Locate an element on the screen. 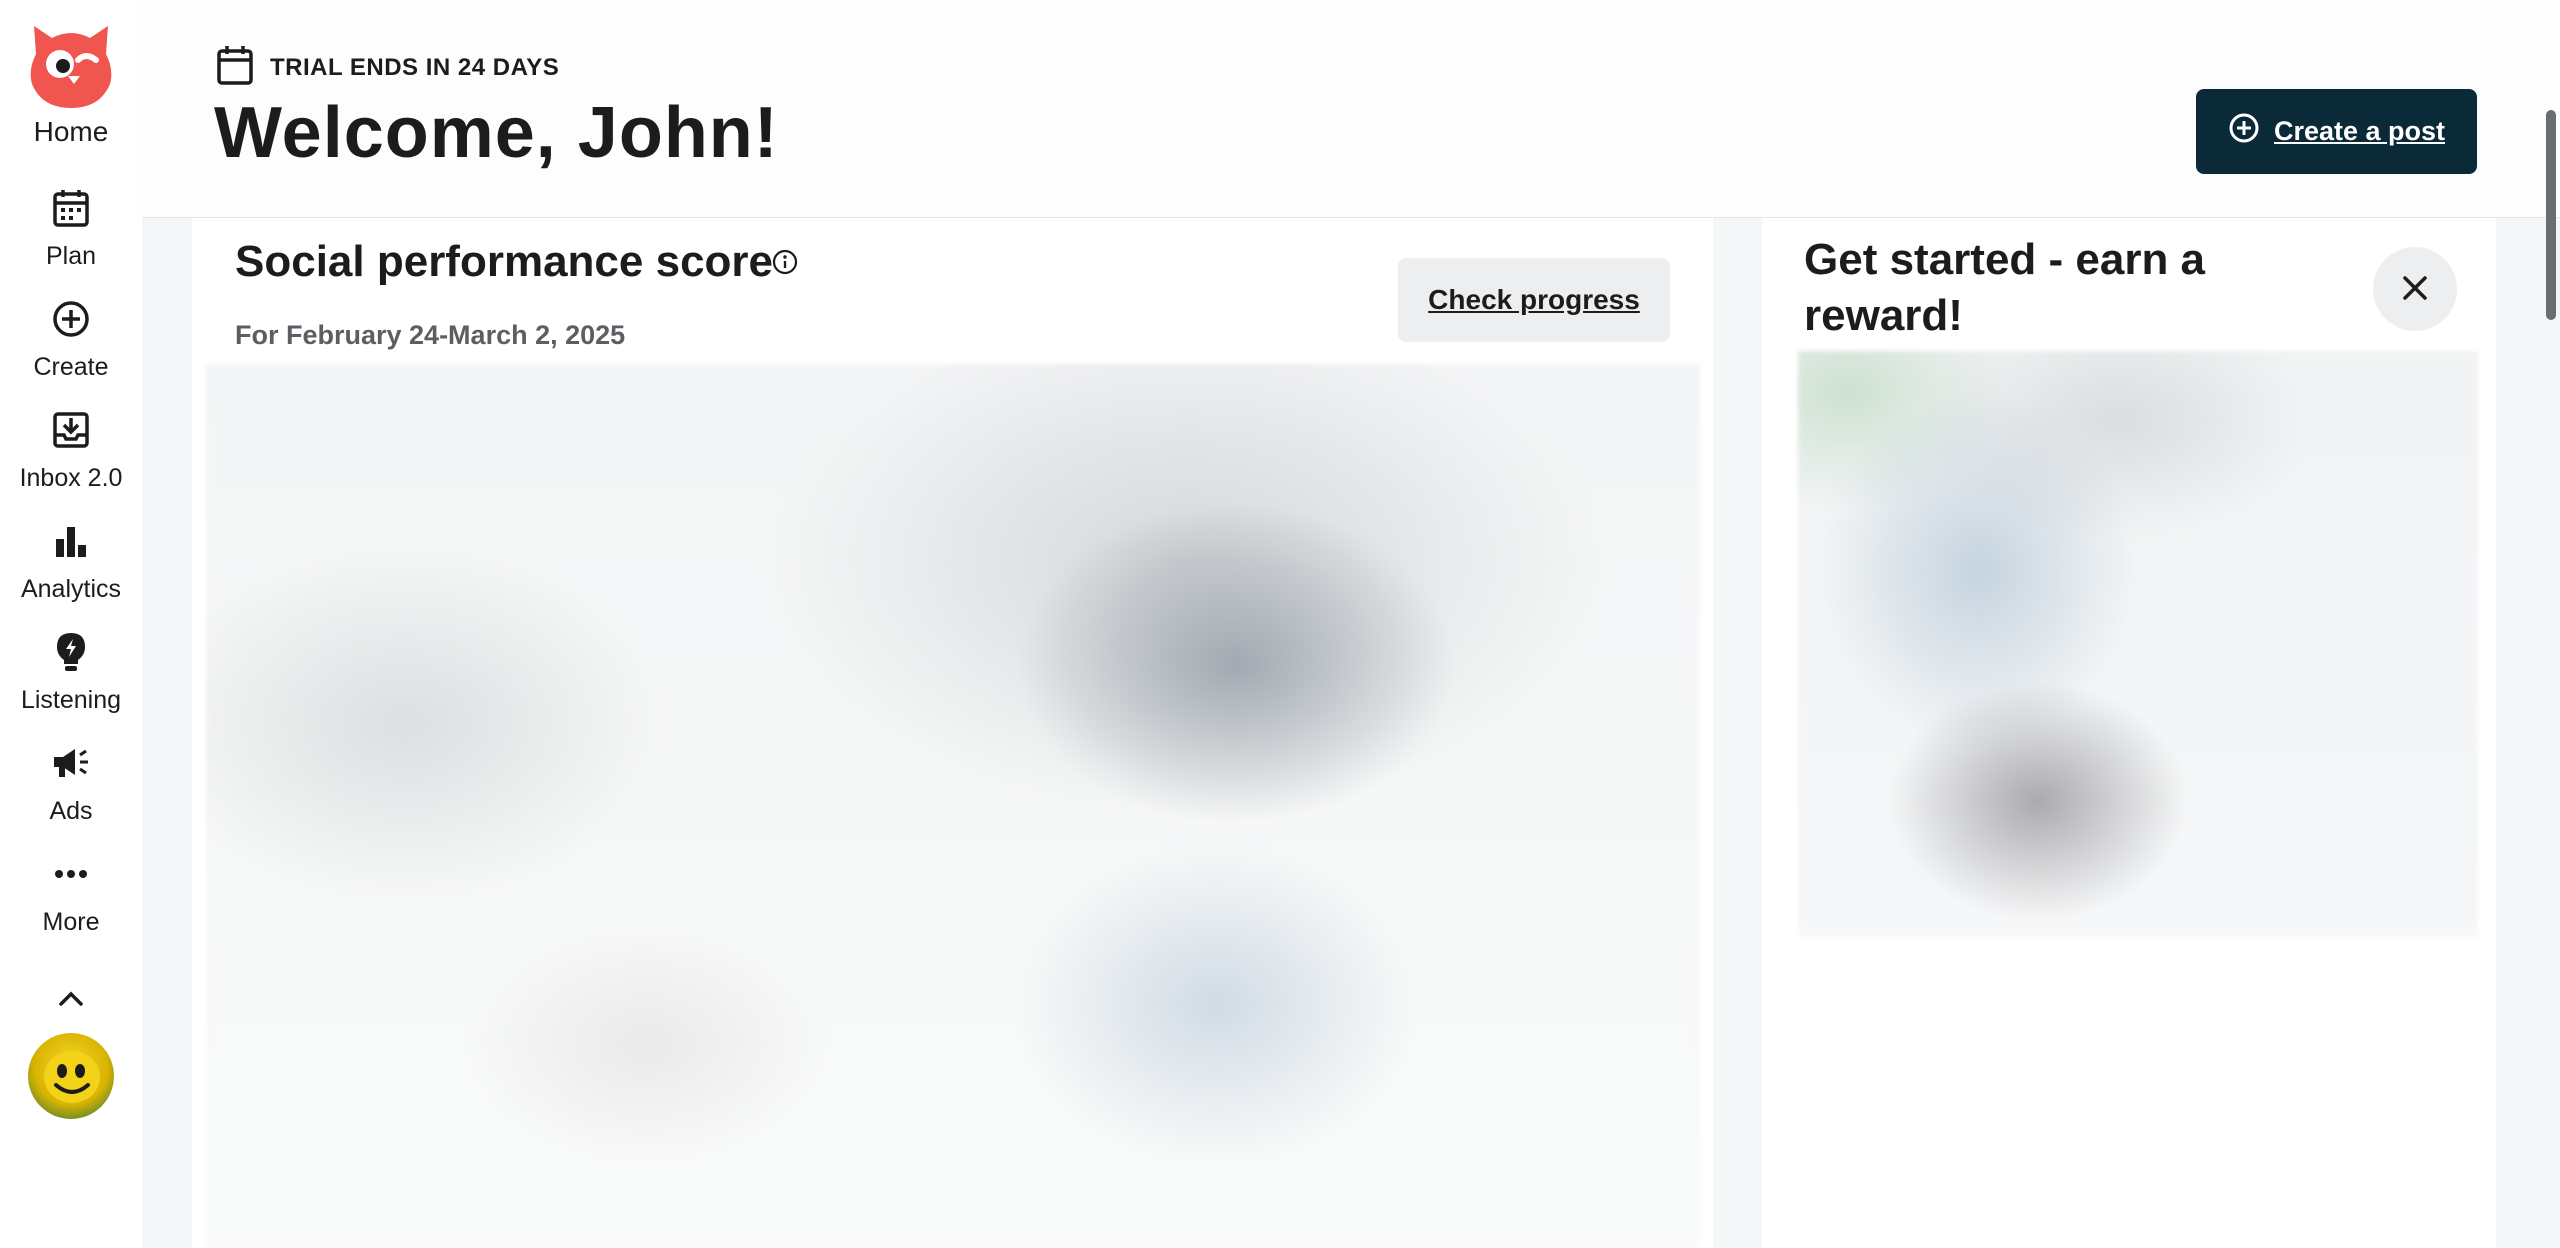  trial-banner: TRIAL ENDS IN 24 DAYS is located at coordinates (387, 67).